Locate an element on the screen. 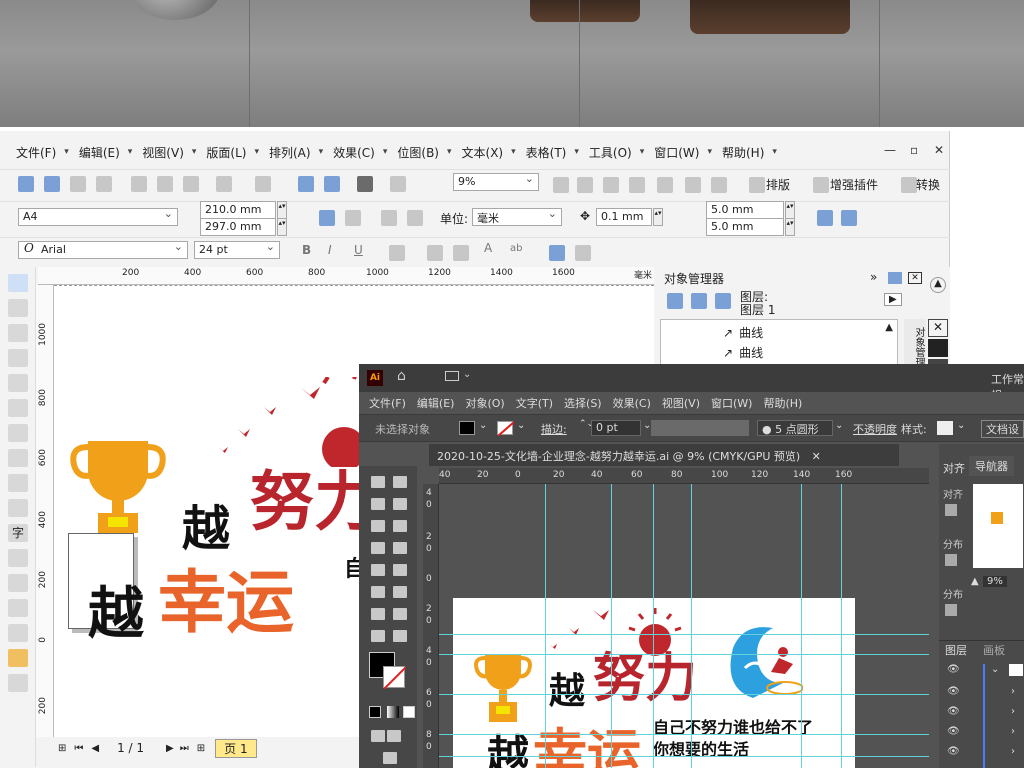 The height and width of the screenshot is (768, 1024). document-close-icon: ✕ is located at coordinates (816, 456).